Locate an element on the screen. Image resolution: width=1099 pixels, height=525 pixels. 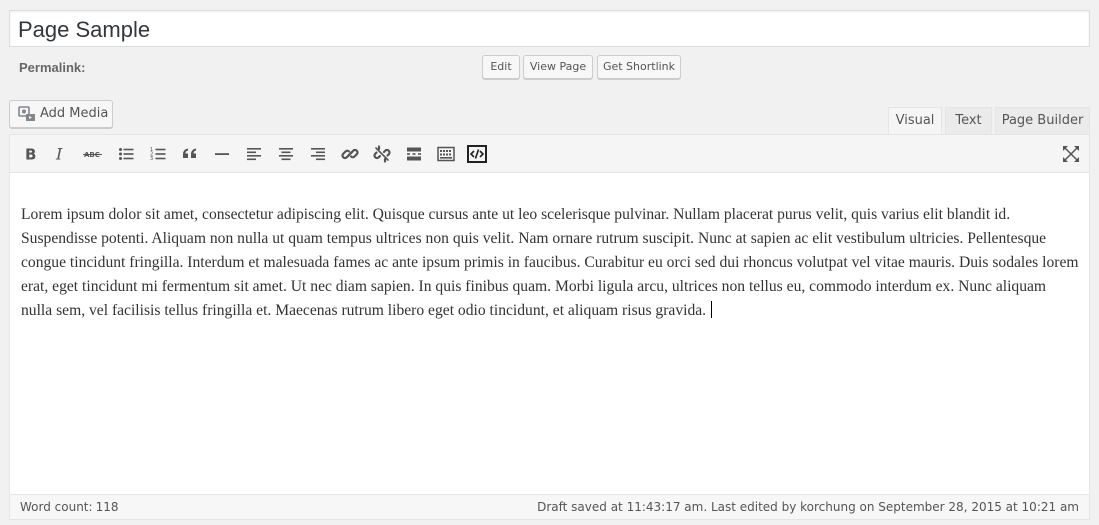
shortcode-icon is located at coordinates (477, 154).